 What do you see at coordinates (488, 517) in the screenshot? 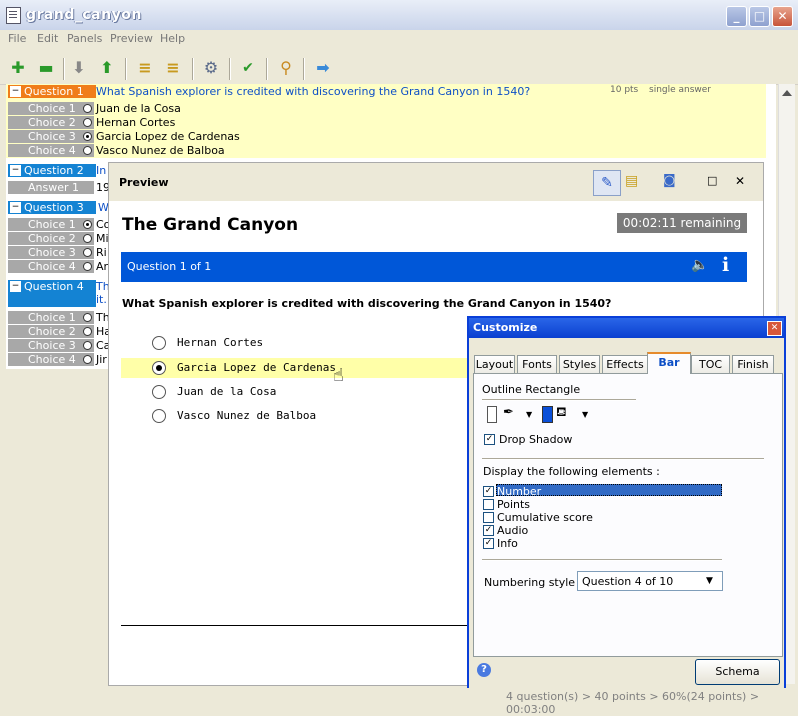
I see `cumulative-score-checkbox` at bounding box center [488, 517].